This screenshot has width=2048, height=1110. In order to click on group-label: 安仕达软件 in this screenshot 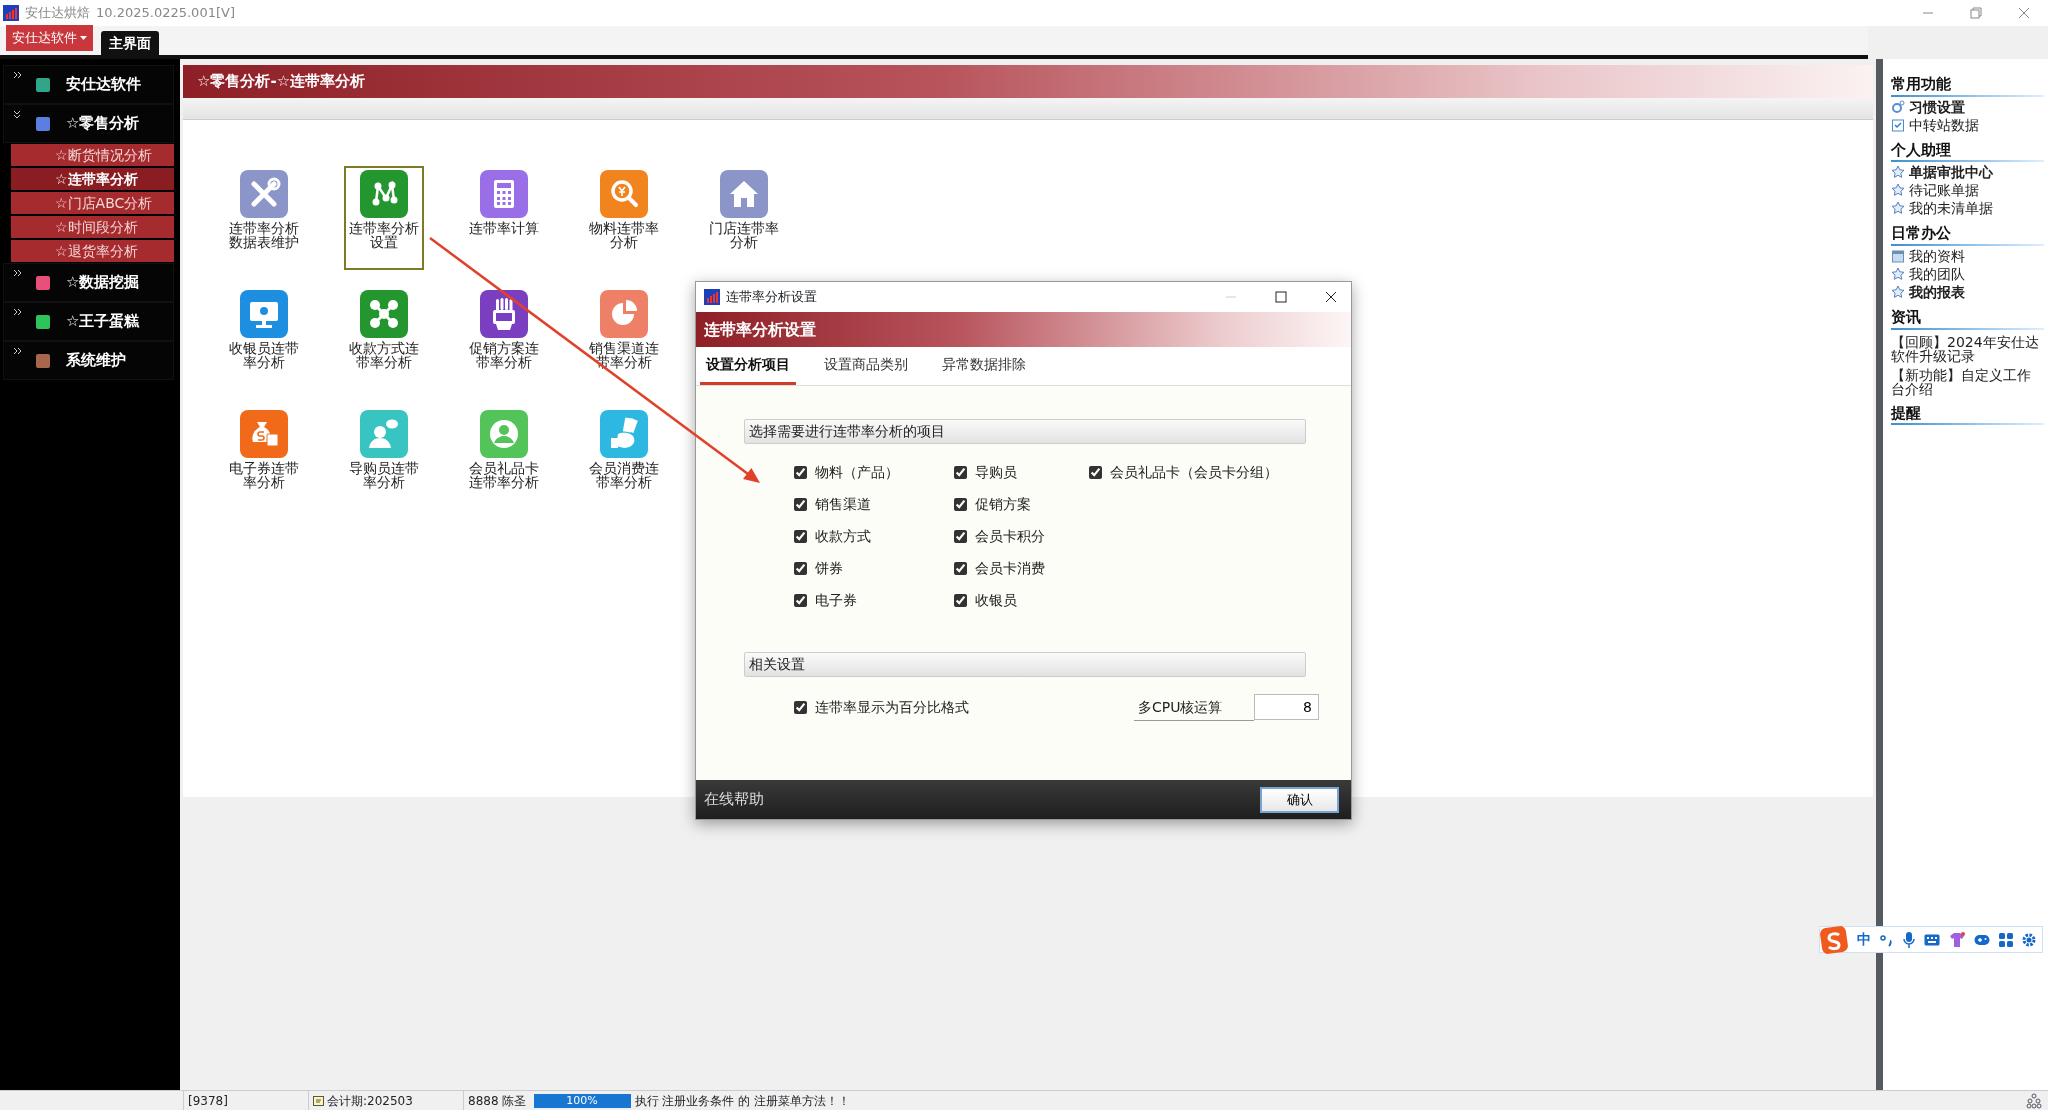, I will do `click(103, 85)`.